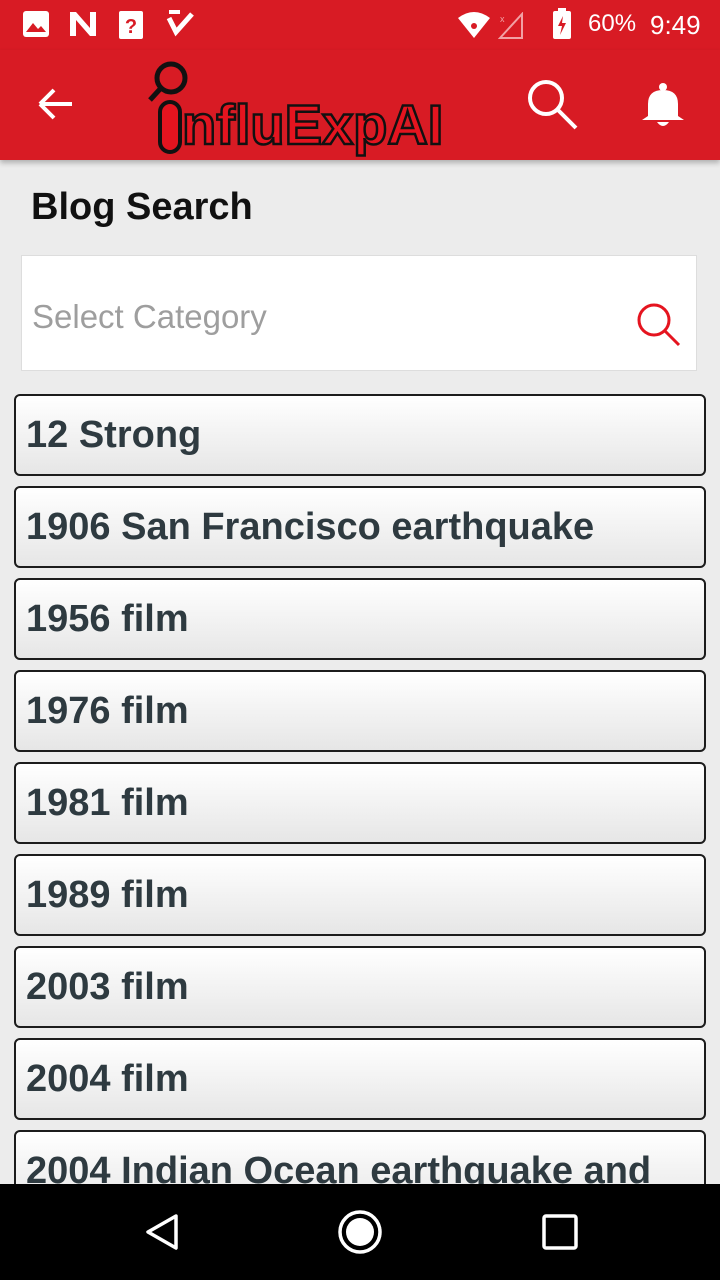 Image resolution: width=720 pixels, height=1280 pixels. I want to click on list-item-label: 2004 film, so click(107, 1079).